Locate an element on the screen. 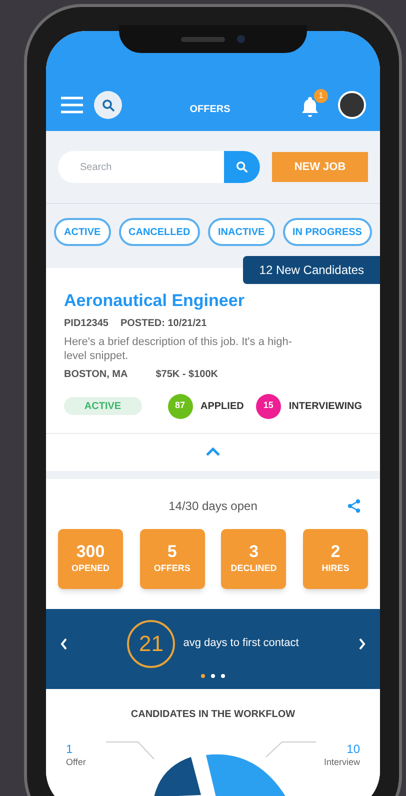  avatar is located at coordinates (352, 105).